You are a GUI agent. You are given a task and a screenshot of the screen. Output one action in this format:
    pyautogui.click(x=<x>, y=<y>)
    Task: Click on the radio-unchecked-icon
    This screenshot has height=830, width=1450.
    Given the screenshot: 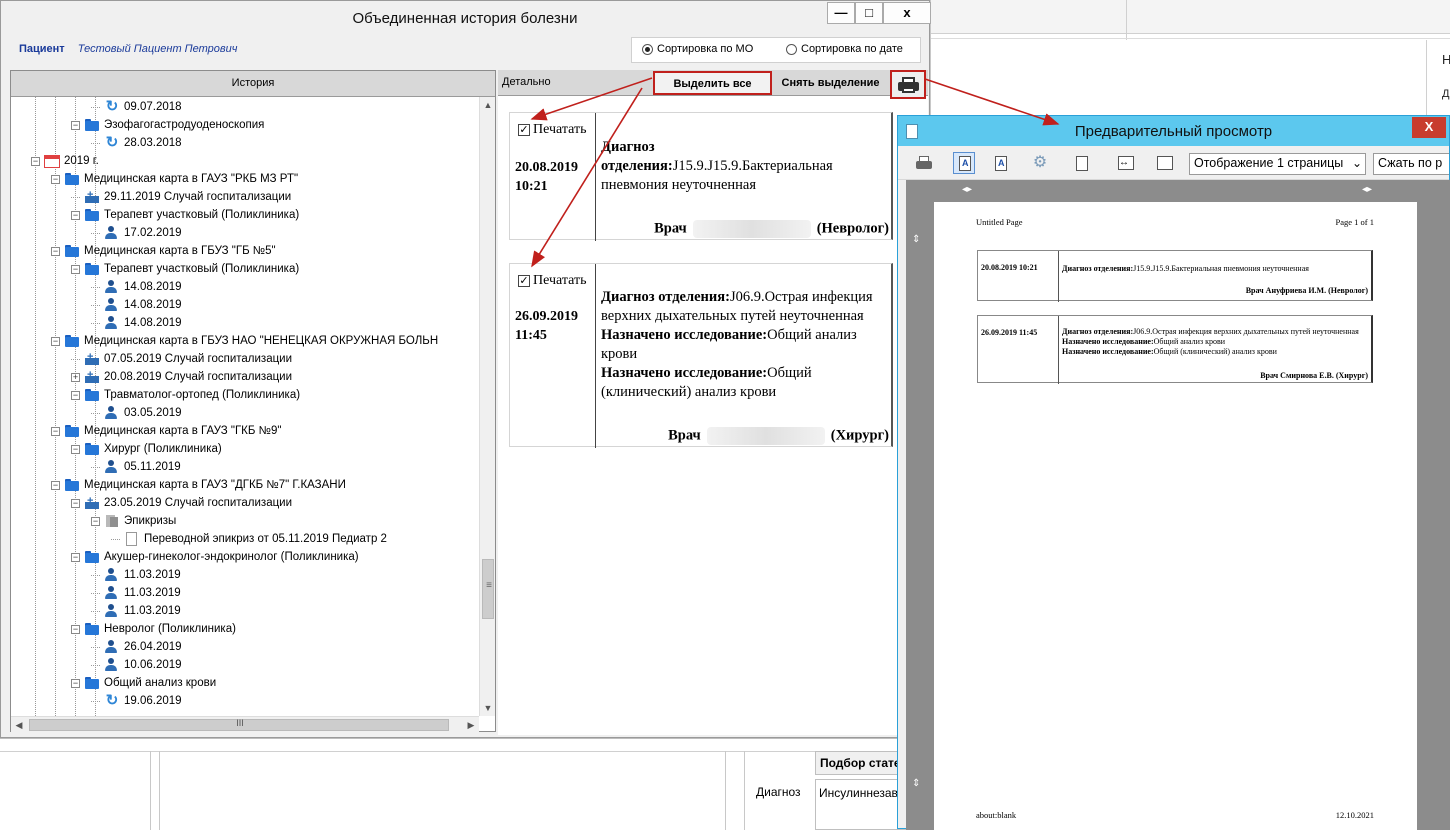 What is the action you would take?
    pyautogui.click(x=791, y=49)
    